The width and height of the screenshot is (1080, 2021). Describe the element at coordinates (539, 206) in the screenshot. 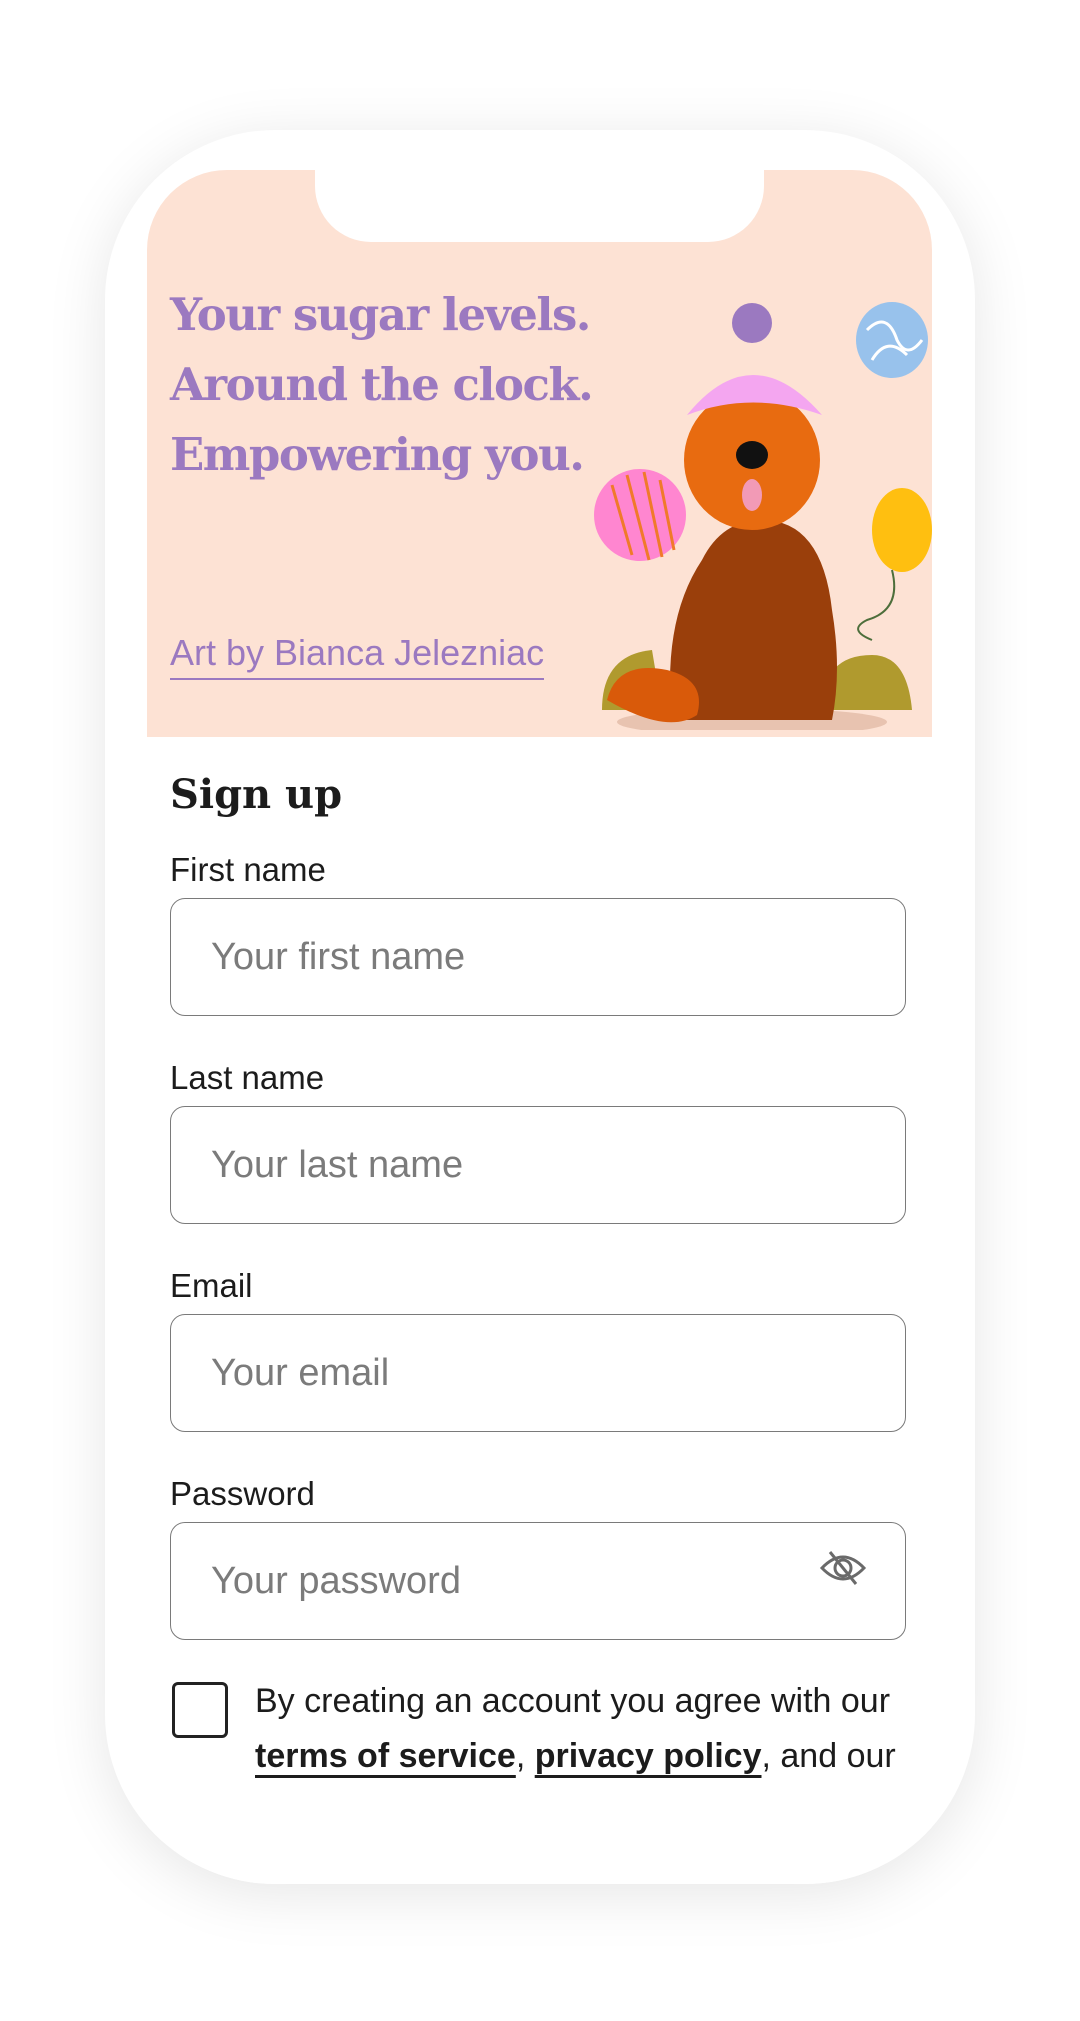

I see `phone-notch` at that location.